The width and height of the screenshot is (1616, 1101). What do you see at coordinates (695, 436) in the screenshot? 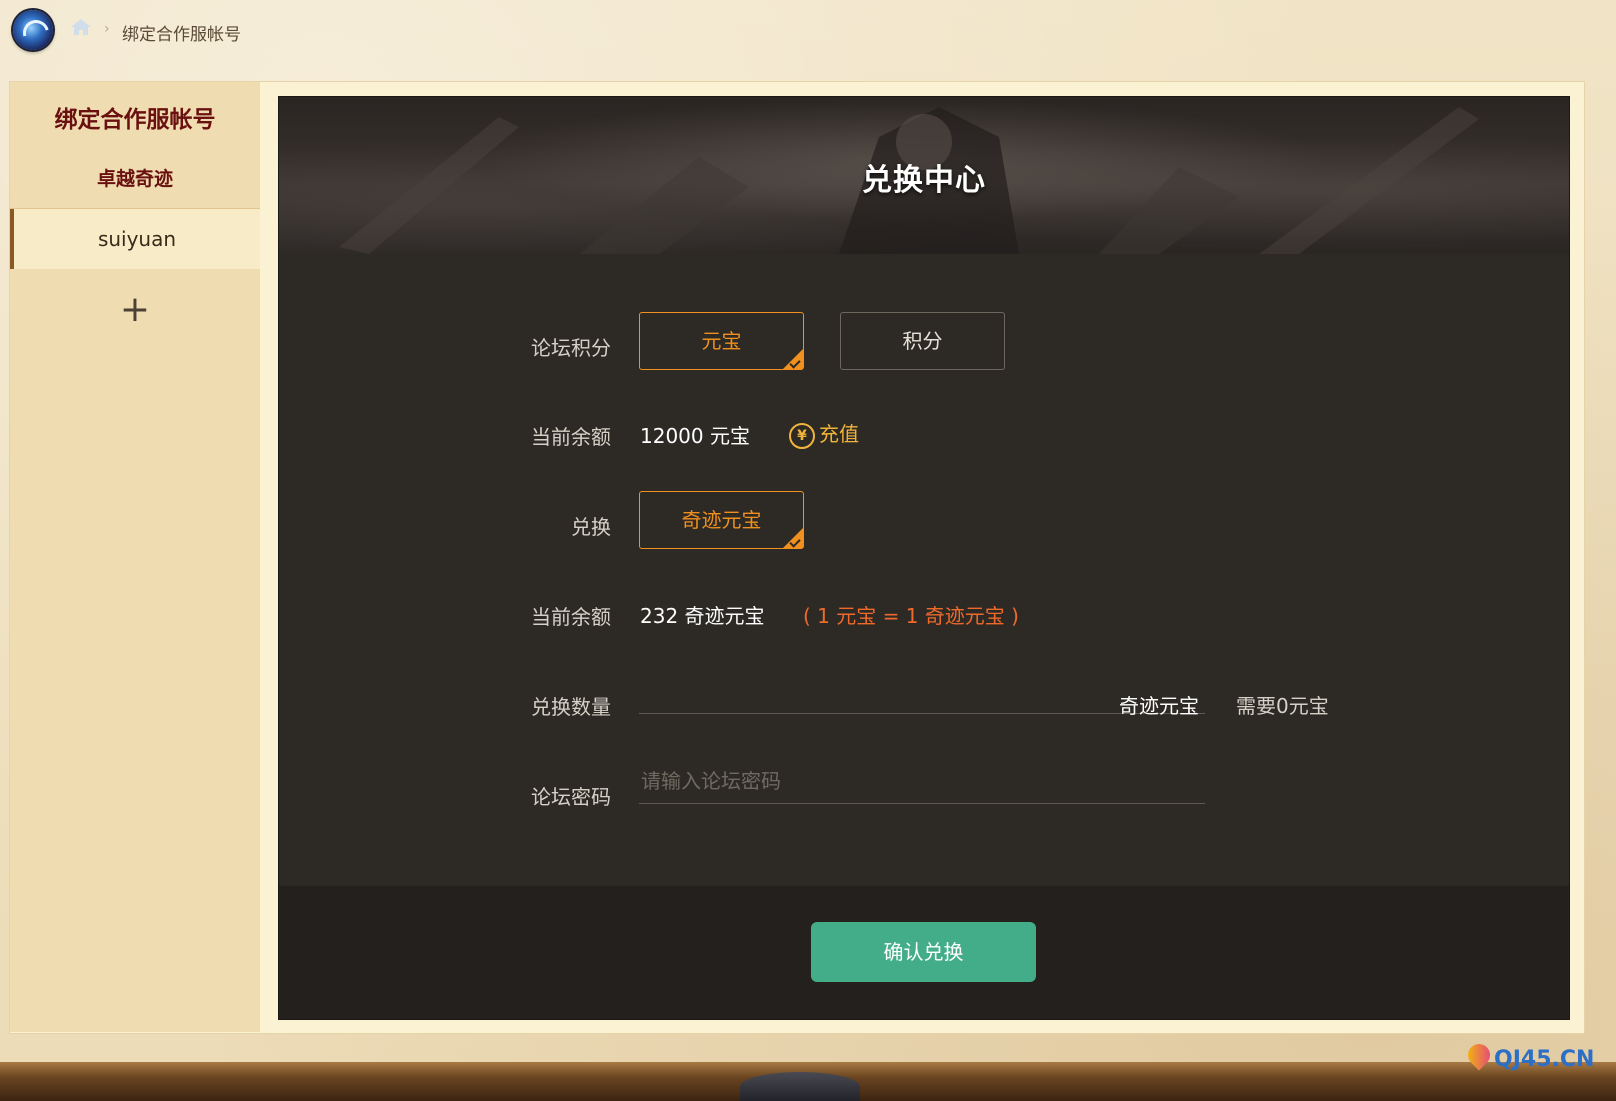
I see `balance-value: 12000 元宝` at bounding box center [695, 436].